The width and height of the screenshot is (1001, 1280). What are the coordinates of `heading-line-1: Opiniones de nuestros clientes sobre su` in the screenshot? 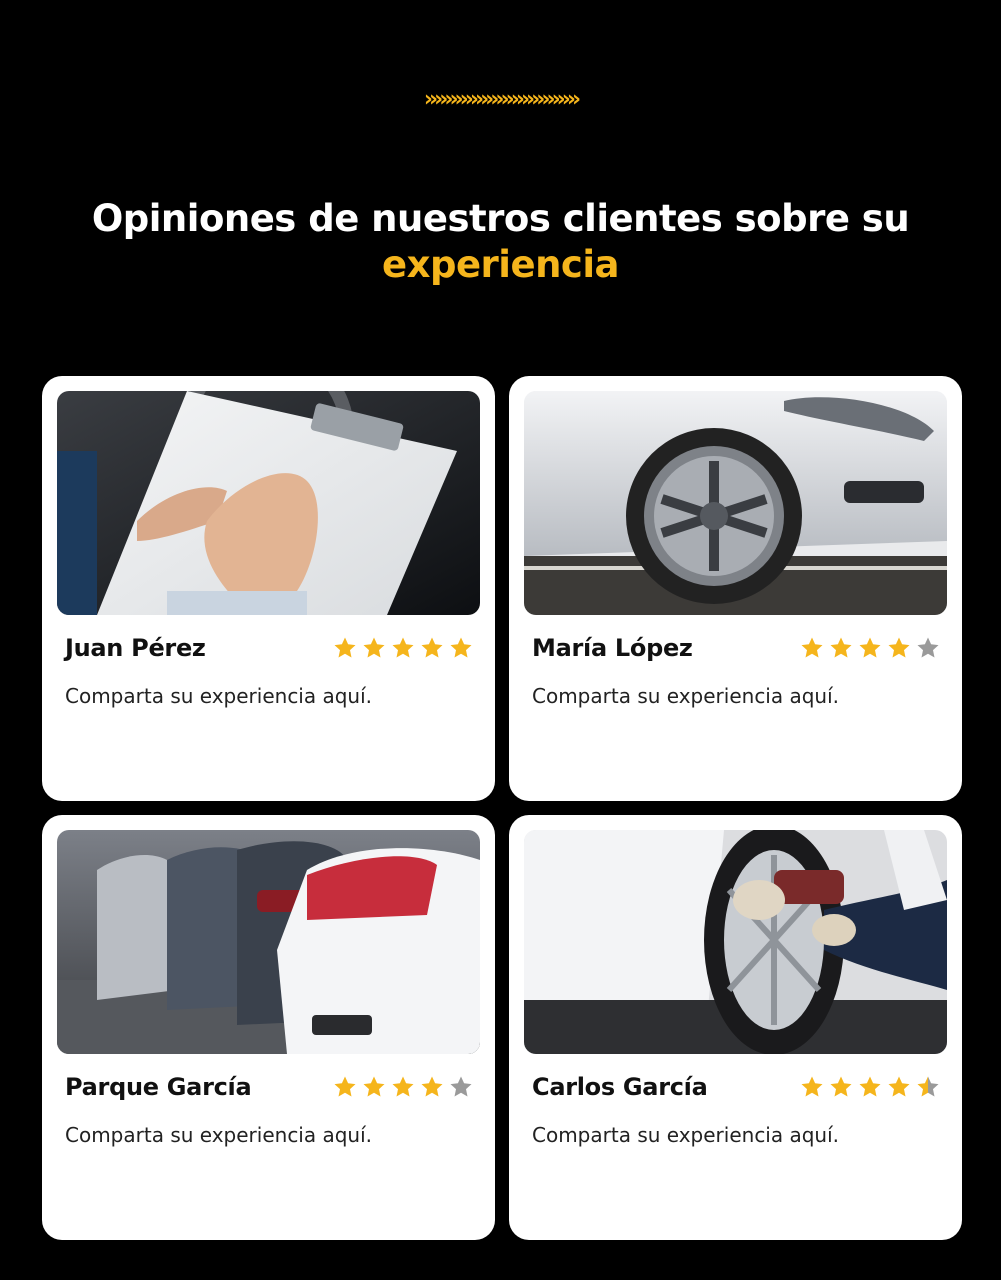 It's located at (500, 218).